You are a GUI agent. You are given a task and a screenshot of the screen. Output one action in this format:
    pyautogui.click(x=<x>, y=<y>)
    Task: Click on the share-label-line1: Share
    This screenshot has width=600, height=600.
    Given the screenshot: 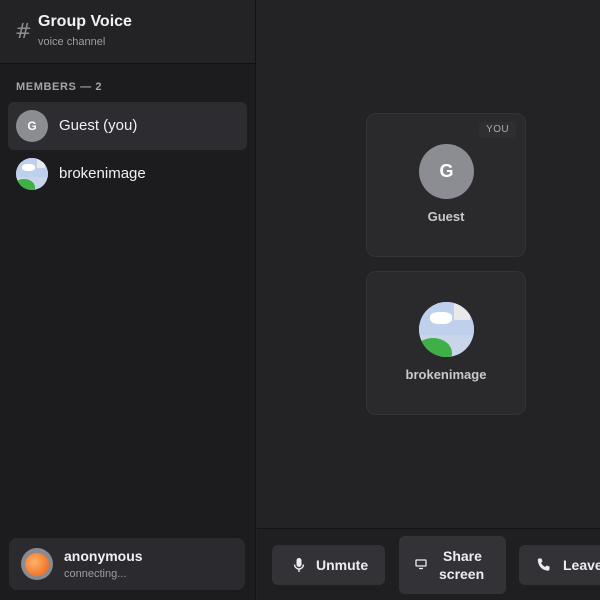 What is the action you would take?
    pyautogui.click(x=462, y=556)
    